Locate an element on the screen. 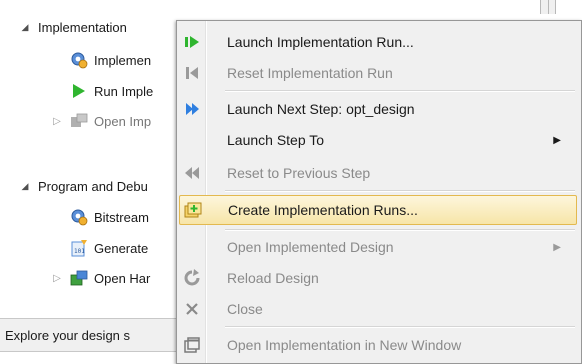  menu-item-label: Reset Implementation Run is located at coordinates (310, 73).